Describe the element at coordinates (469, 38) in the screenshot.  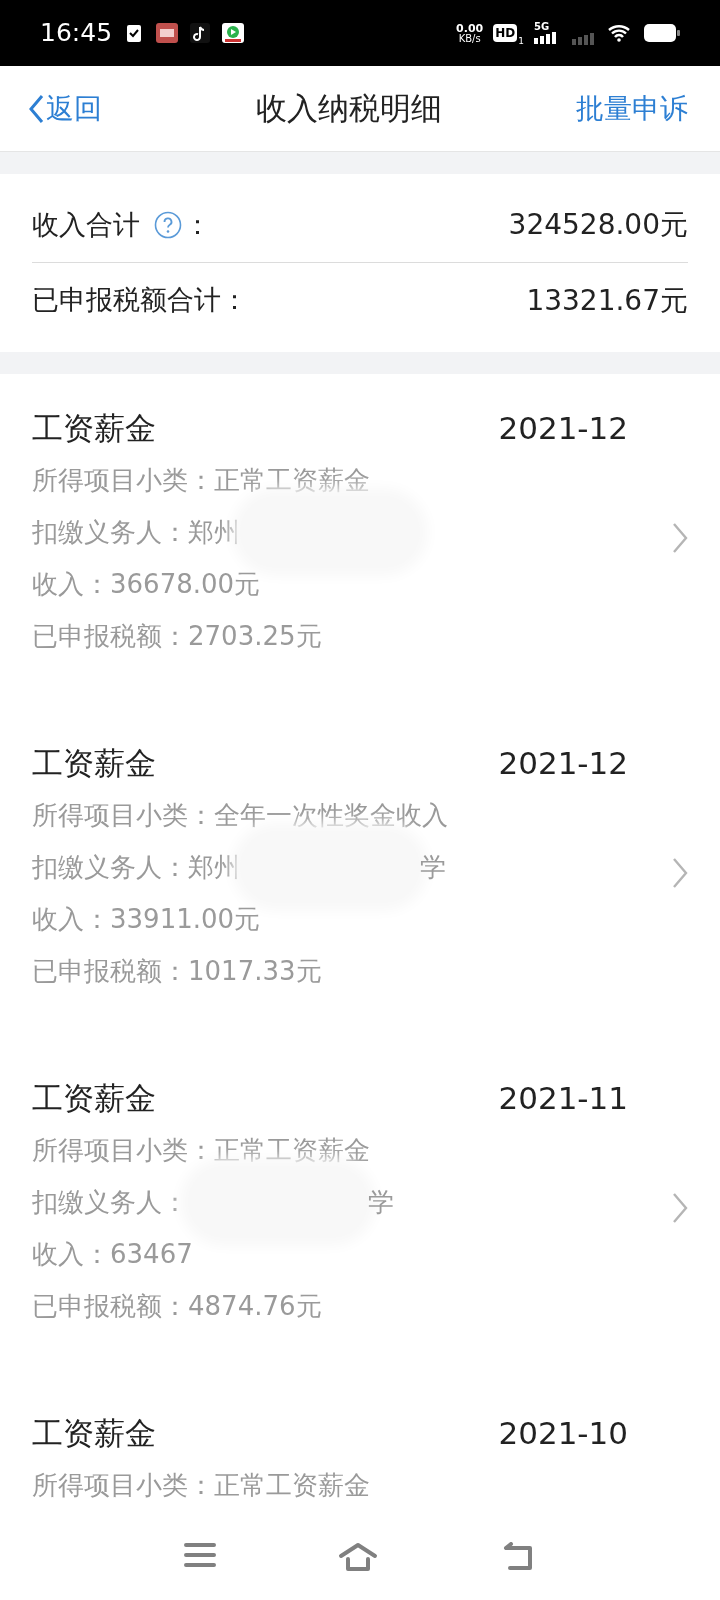
I see `speed-unit: KB/s` at that location.